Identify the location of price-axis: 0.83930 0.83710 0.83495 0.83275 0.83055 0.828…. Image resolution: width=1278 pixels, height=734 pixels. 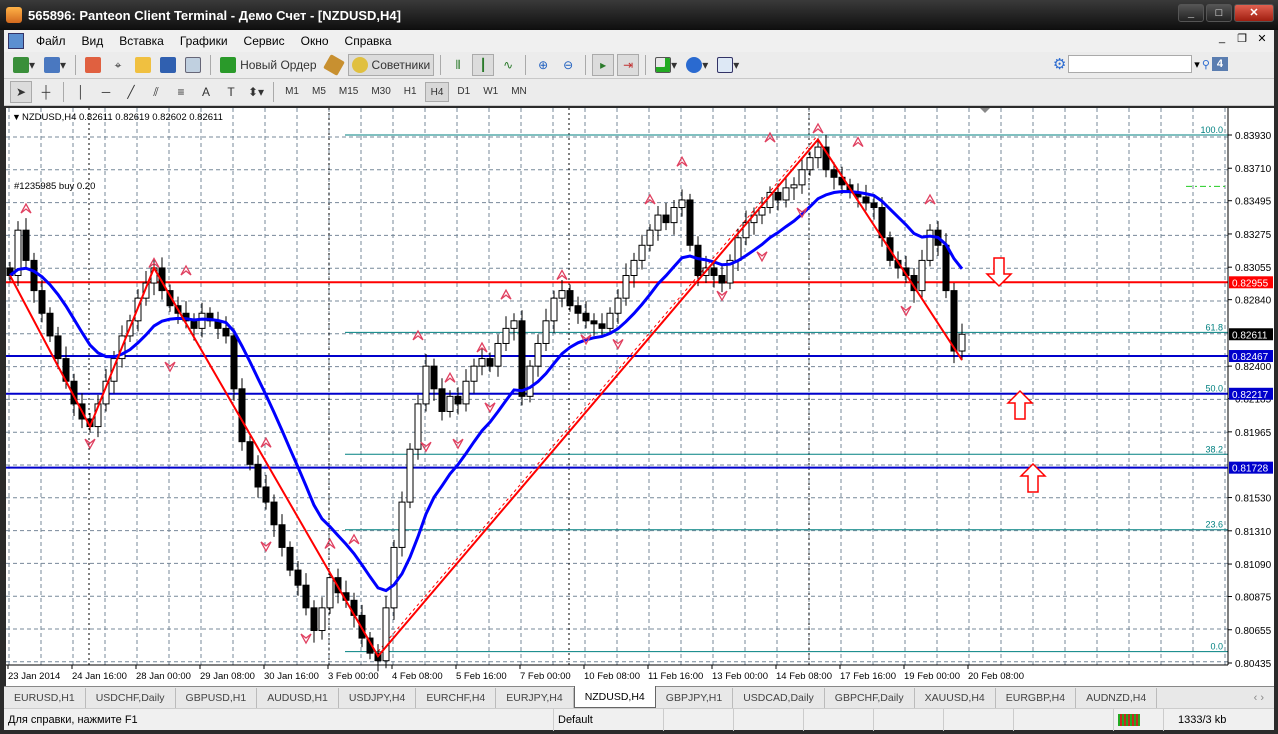
(1250, 400).